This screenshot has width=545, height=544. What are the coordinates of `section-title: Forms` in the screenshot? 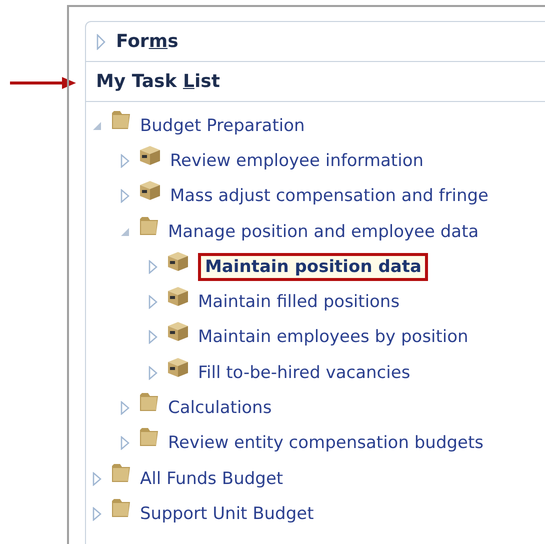 It's located at (147, 42).